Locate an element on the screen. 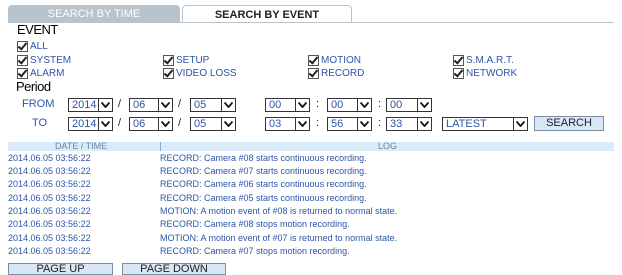  to-month-select: 06 is located at coordinates (151, 124).